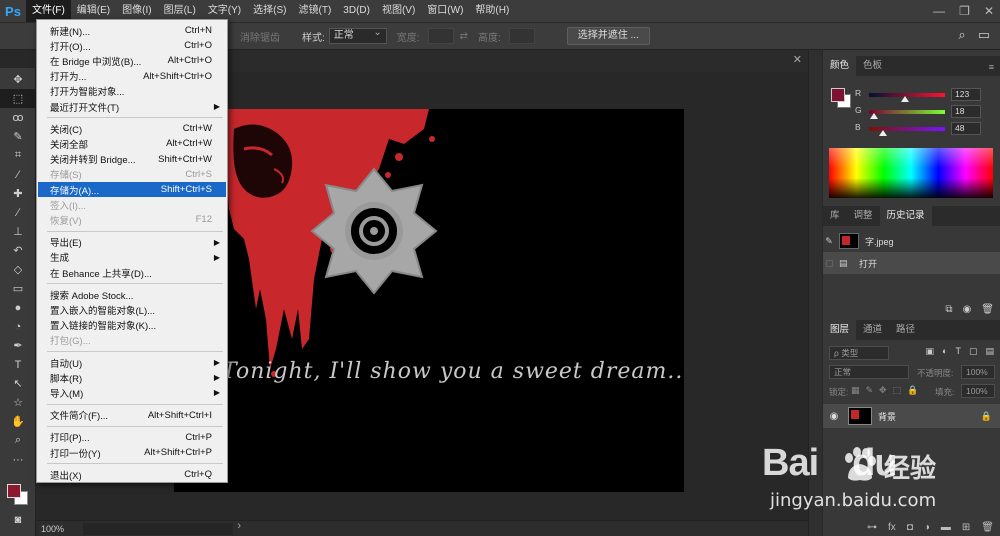  Describe the element at coordinates (132, 377) in the screenshot. I see `file-menu-item: 脚本(R) ▶` at that location.